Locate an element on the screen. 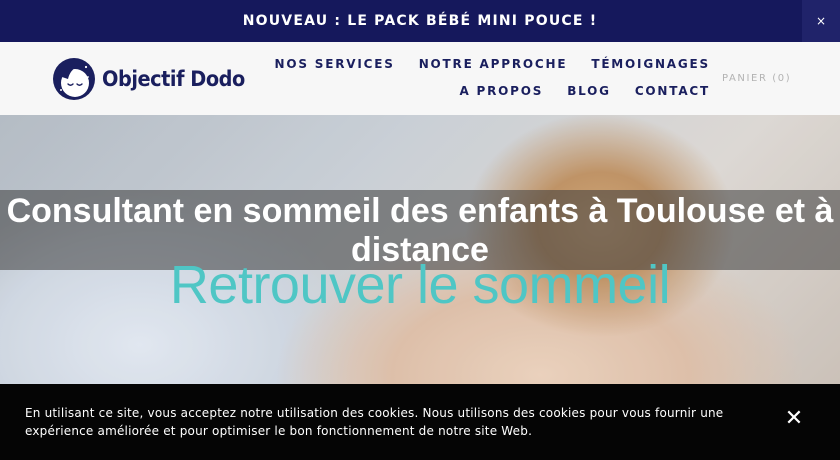 This screenshot has height=460, width=840. cart-link: PANIER (0) is located at coordinates (756, 78).